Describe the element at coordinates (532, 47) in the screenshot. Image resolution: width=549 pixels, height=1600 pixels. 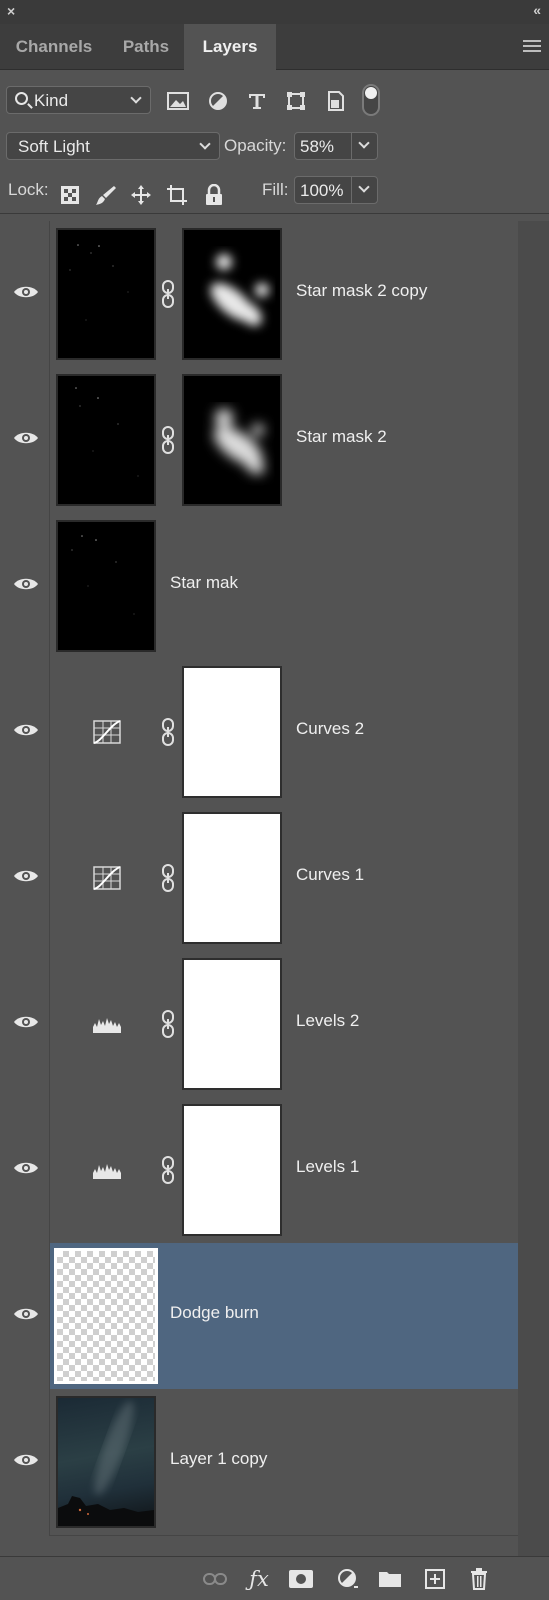
I see `panel-menu-icon` at that location.